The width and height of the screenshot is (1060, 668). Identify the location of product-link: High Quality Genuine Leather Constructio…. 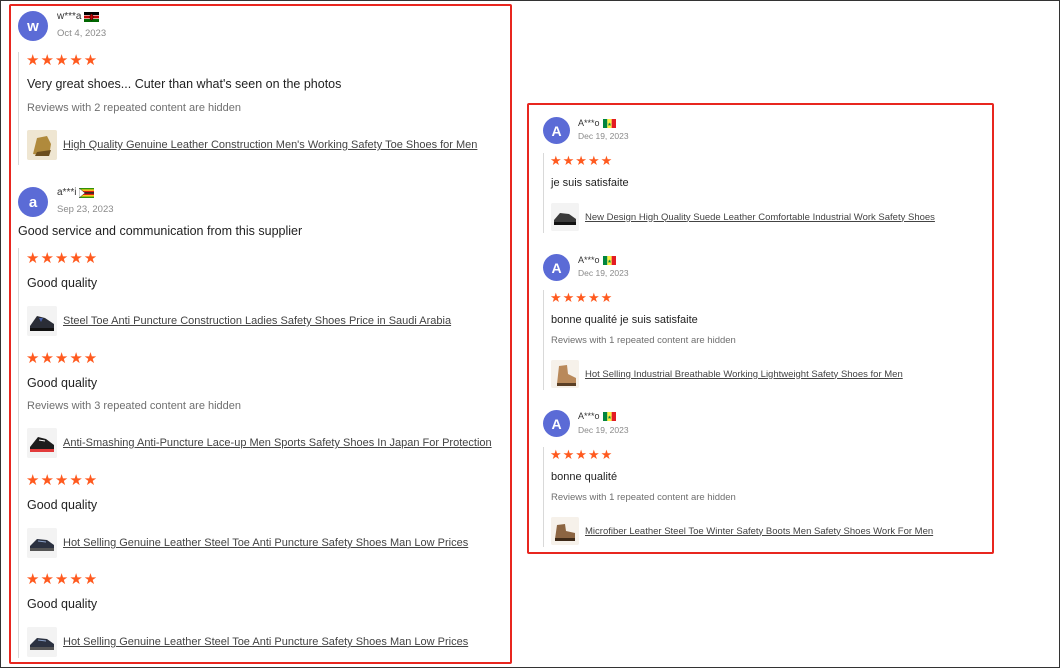
(270, 145).